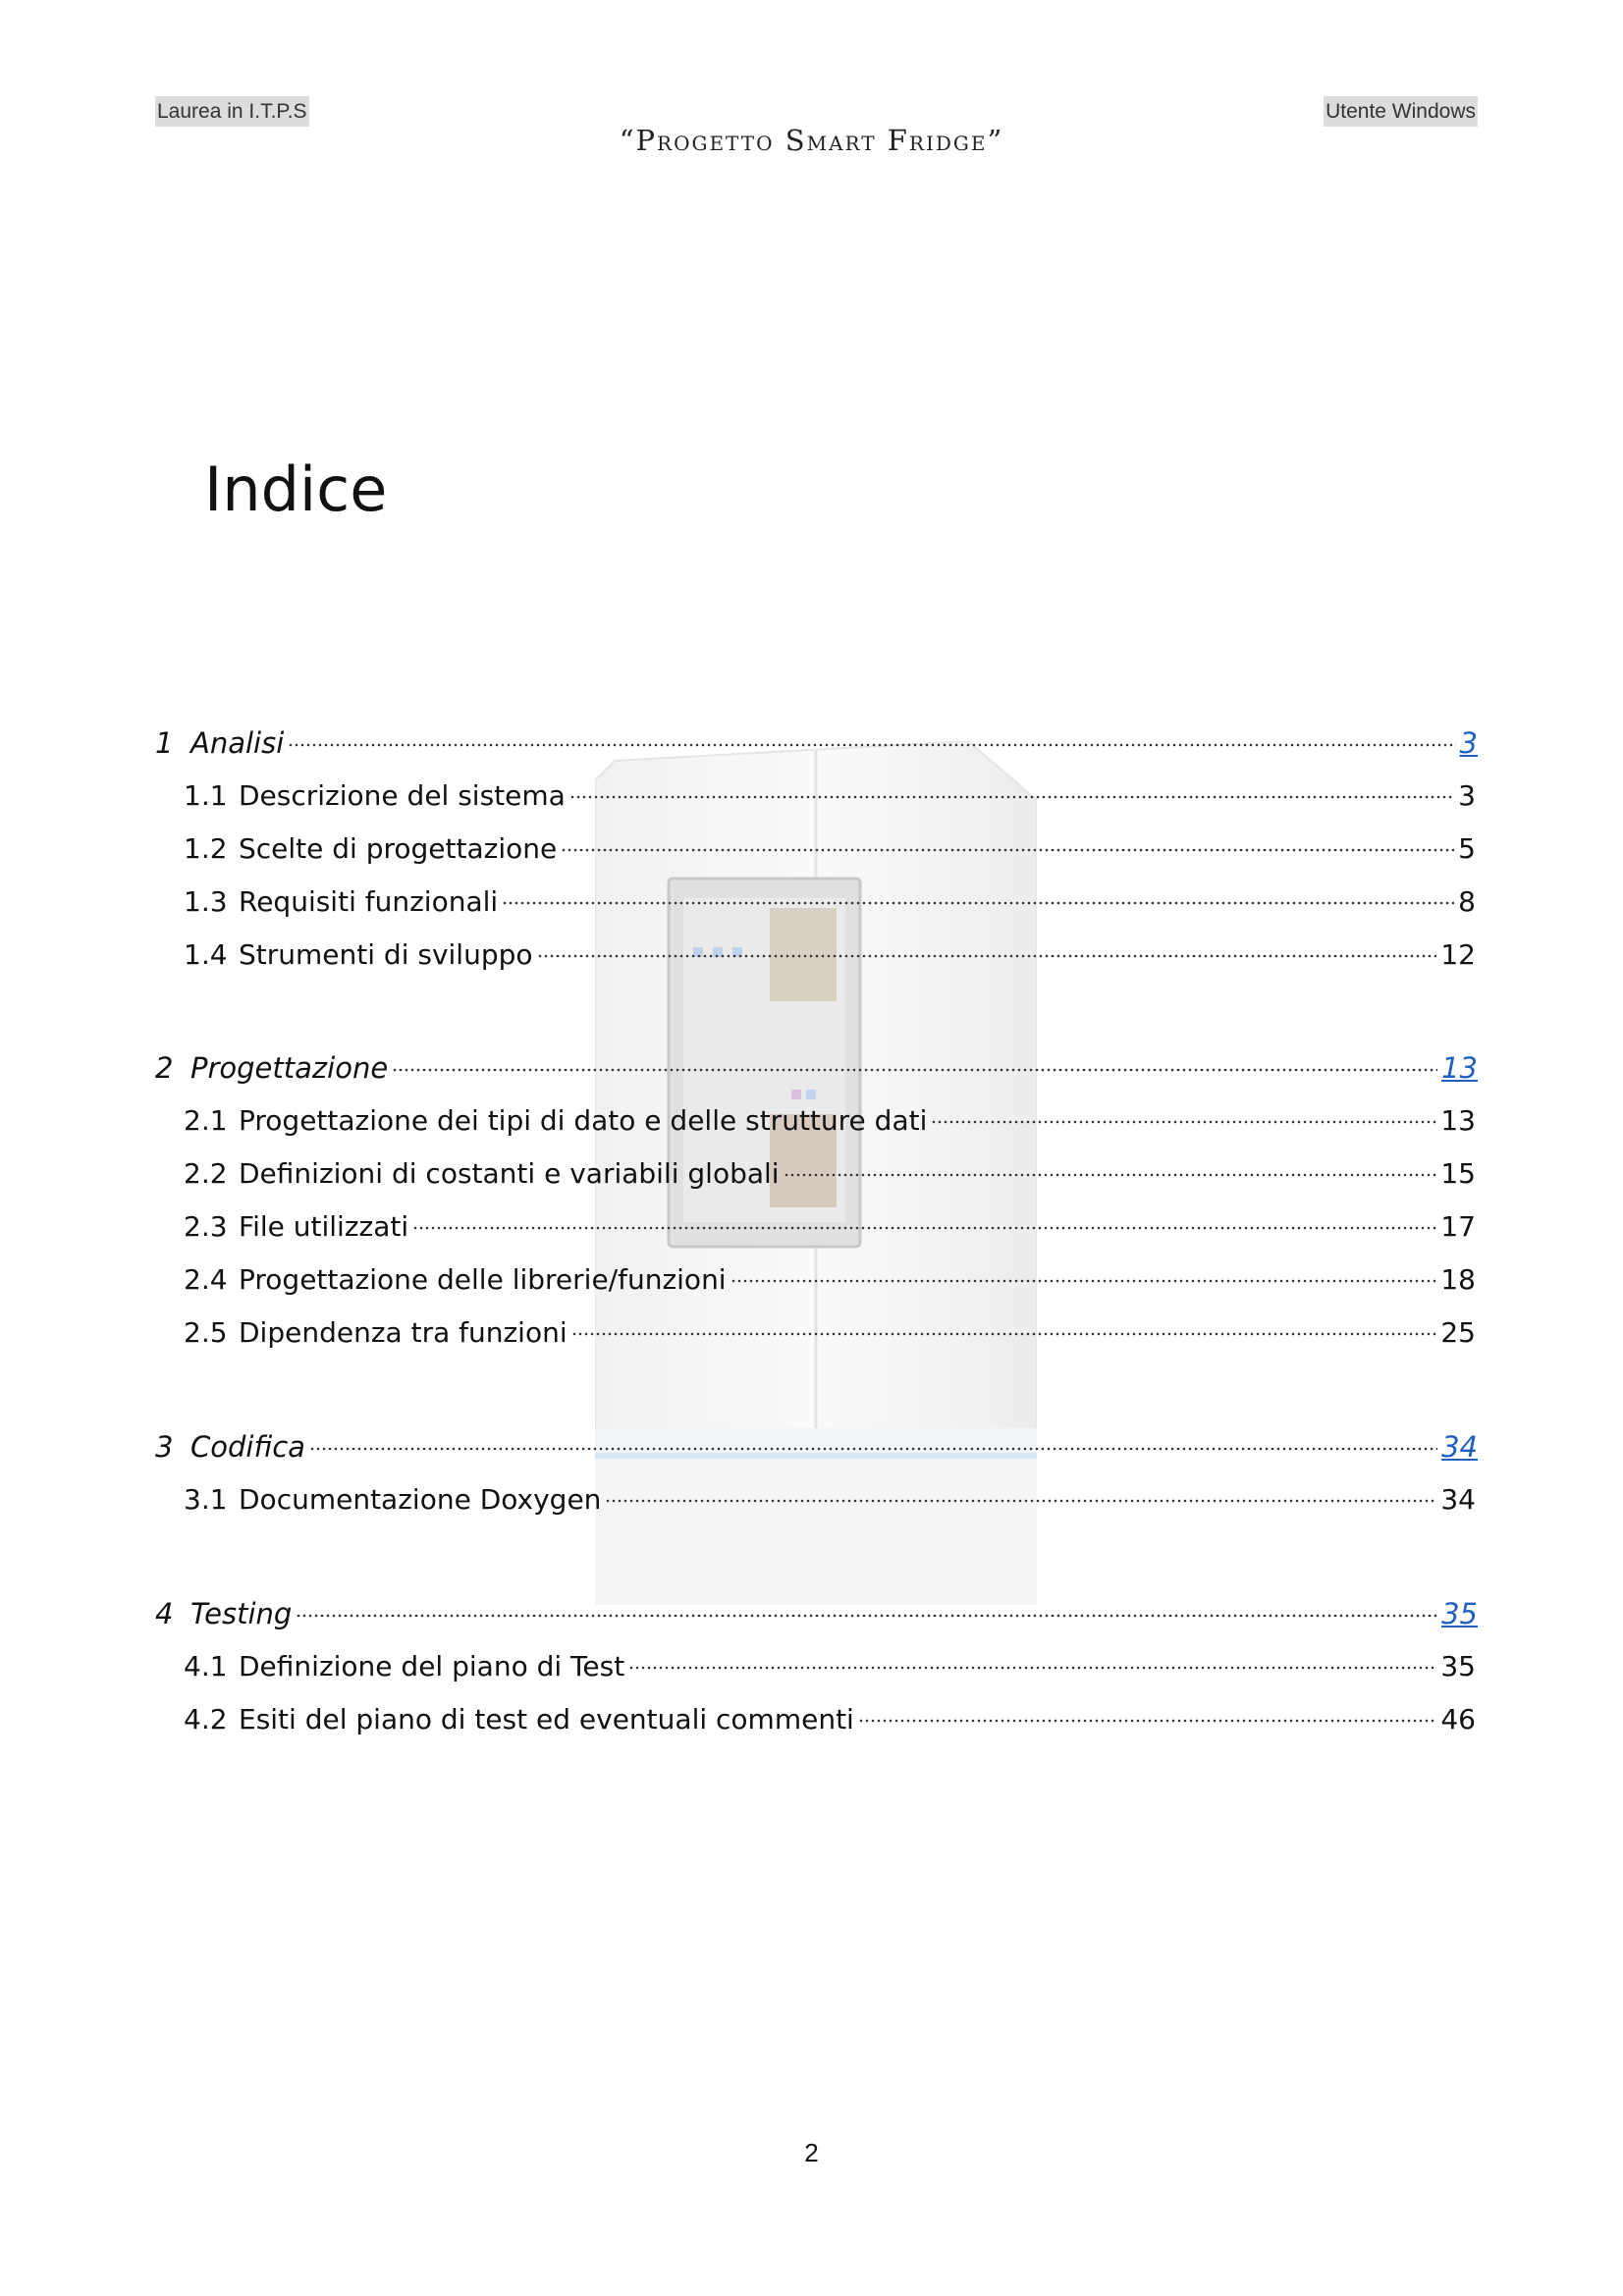 Image resolution: width=1623 pixels, height=2296 pixels. What do you see at coordinates (164, 743) in the screenshot?
I see `toc-number: 1` at bounding box center [164, 743].